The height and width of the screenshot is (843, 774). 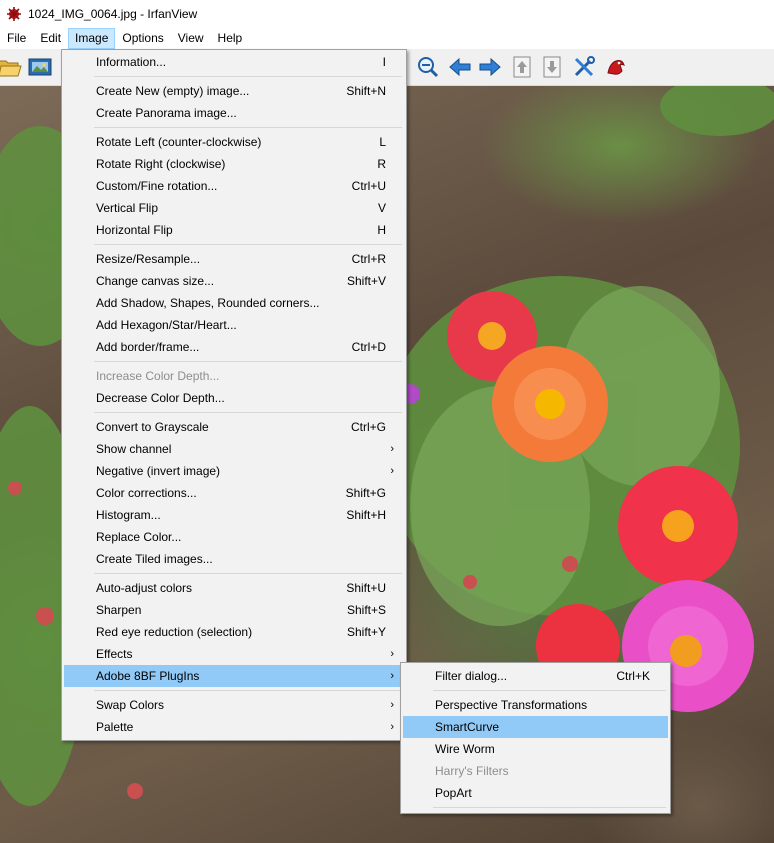 I want to click on menu-item-information: Information... I, so click(x=234, y=62).